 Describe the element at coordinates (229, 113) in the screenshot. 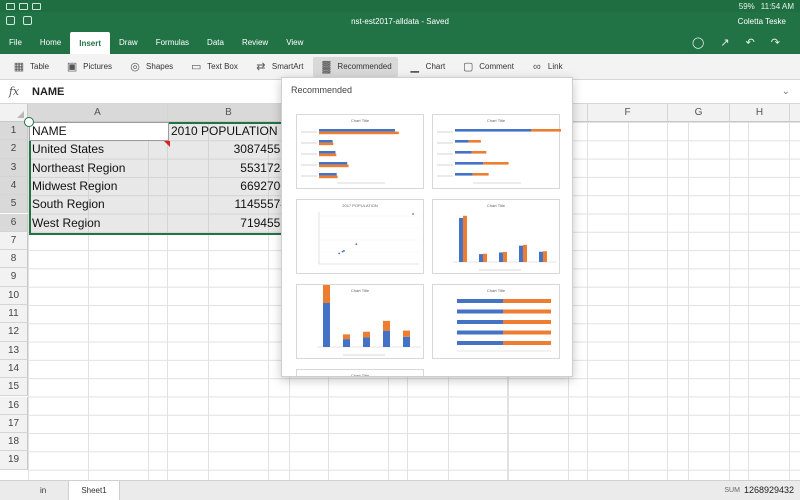

I see `column-header-b: B` at that location.